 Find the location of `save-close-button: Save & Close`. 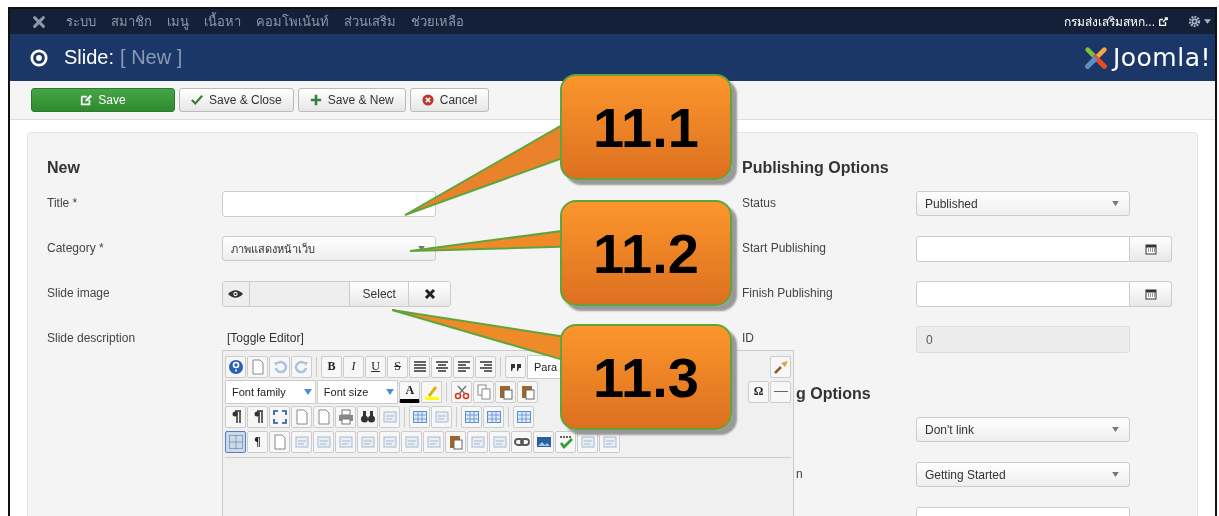

save-close-button: Save & Close is located at coordinates (236, 100).